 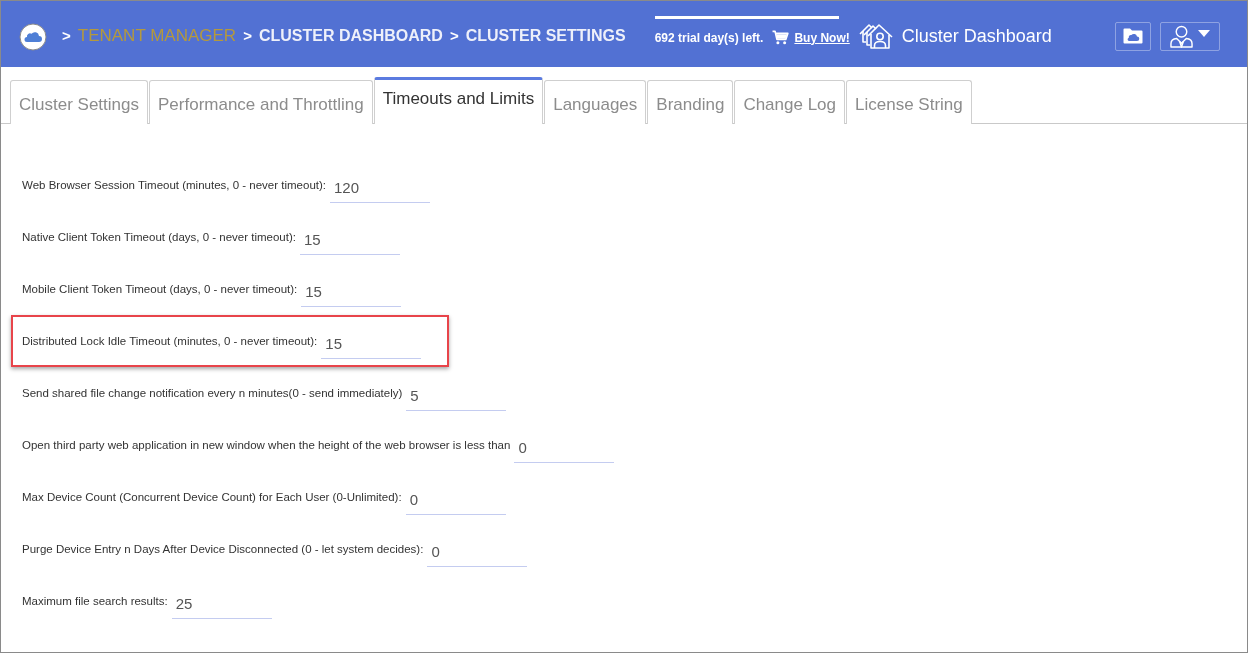 What do you see at coordinates (875, 36) in the screenshot?
I see `houses-person-icon` at bounding box center [875, 36].